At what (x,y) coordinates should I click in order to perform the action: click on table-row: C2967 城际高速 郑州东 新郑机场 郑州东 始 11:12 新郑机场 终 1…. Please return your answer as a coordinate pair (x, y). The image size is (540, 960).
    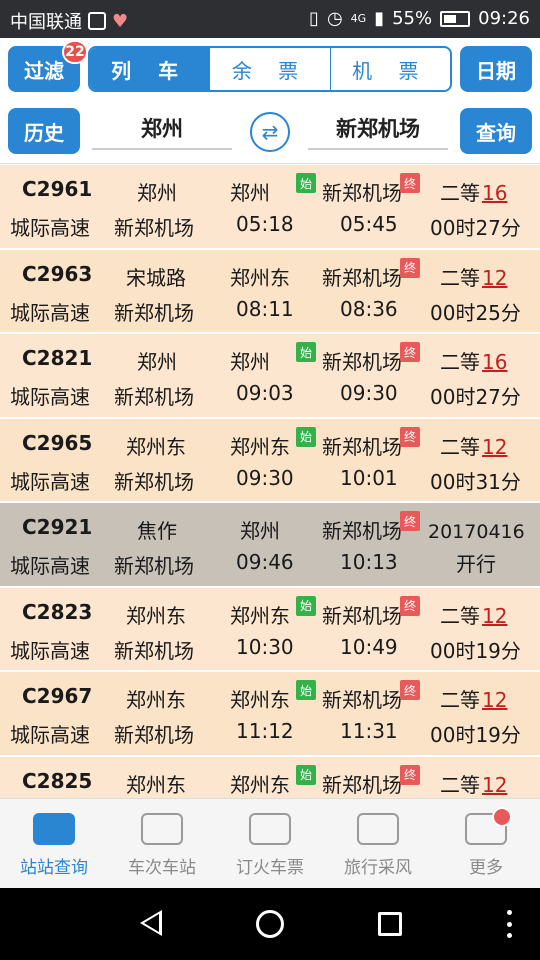
    Looking at the image, I should click on (270, 714).